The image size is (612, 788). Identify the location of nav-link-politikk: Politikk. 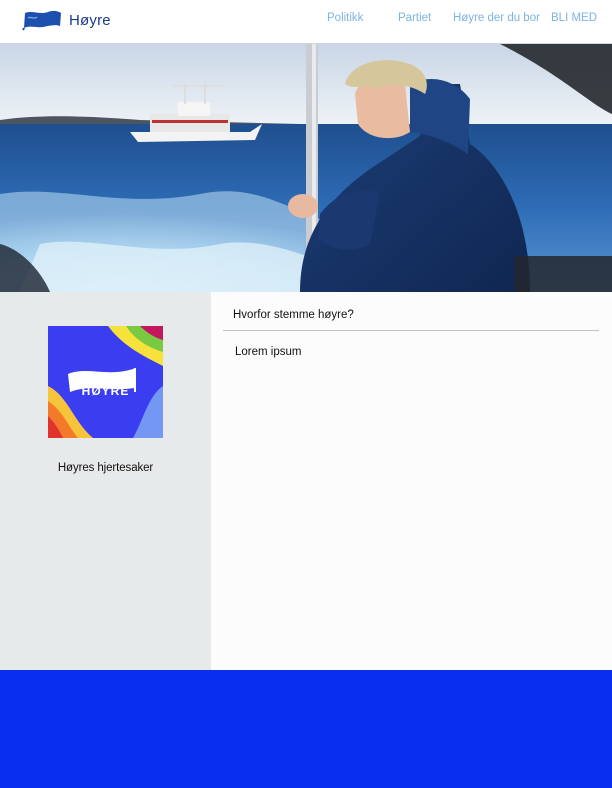
(345, 18).